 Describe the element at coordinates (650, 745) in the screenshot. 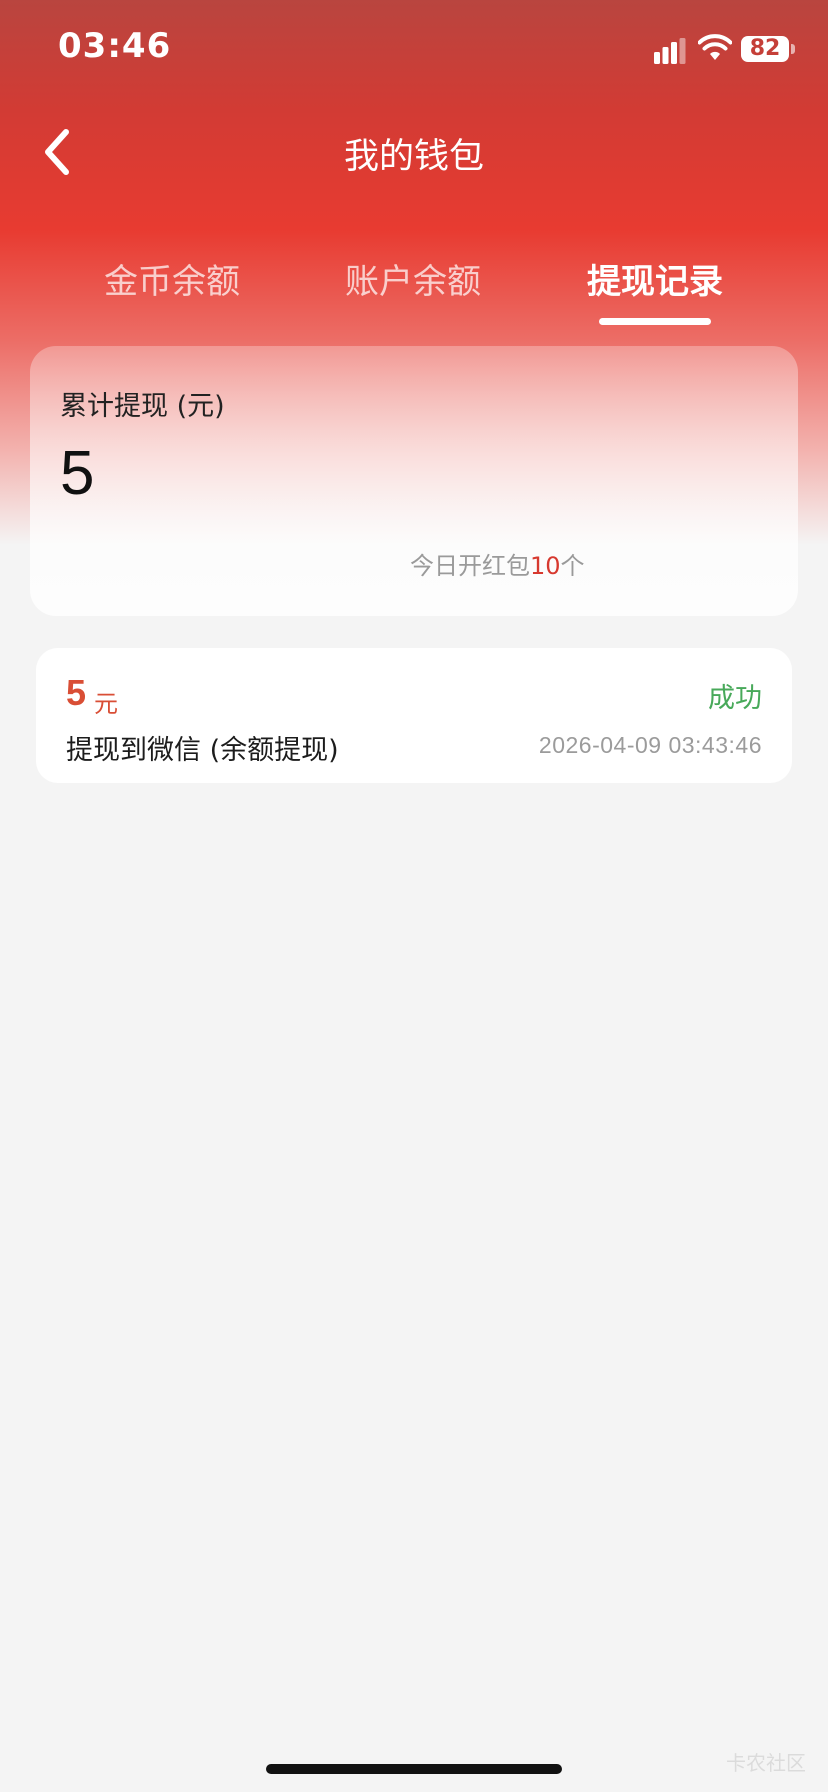

I see `record-time: 2026-04-09 03:43:46` at that location.